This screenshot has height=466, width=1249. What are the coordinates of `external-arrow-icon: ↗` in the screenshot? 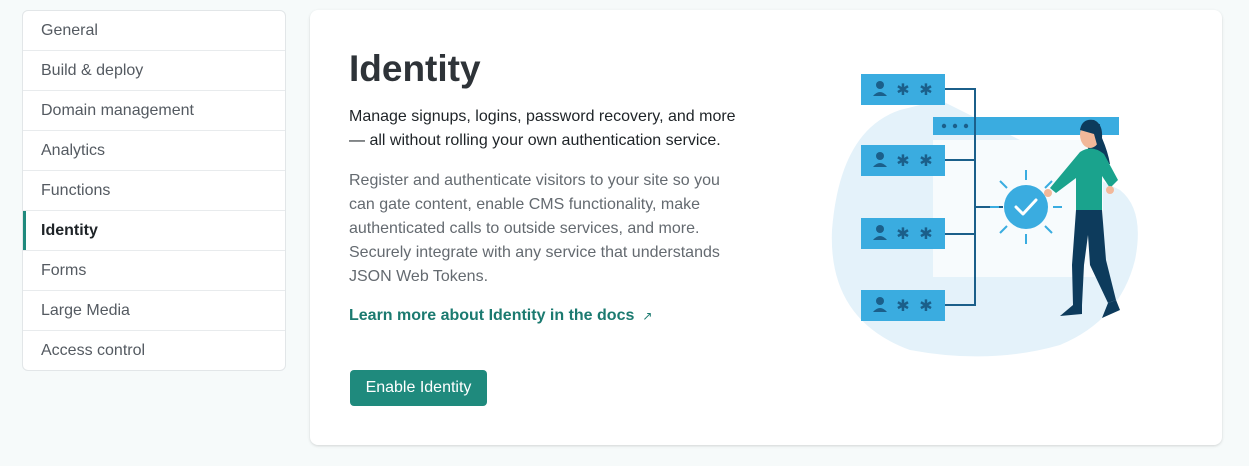 It's located at (647, 316).